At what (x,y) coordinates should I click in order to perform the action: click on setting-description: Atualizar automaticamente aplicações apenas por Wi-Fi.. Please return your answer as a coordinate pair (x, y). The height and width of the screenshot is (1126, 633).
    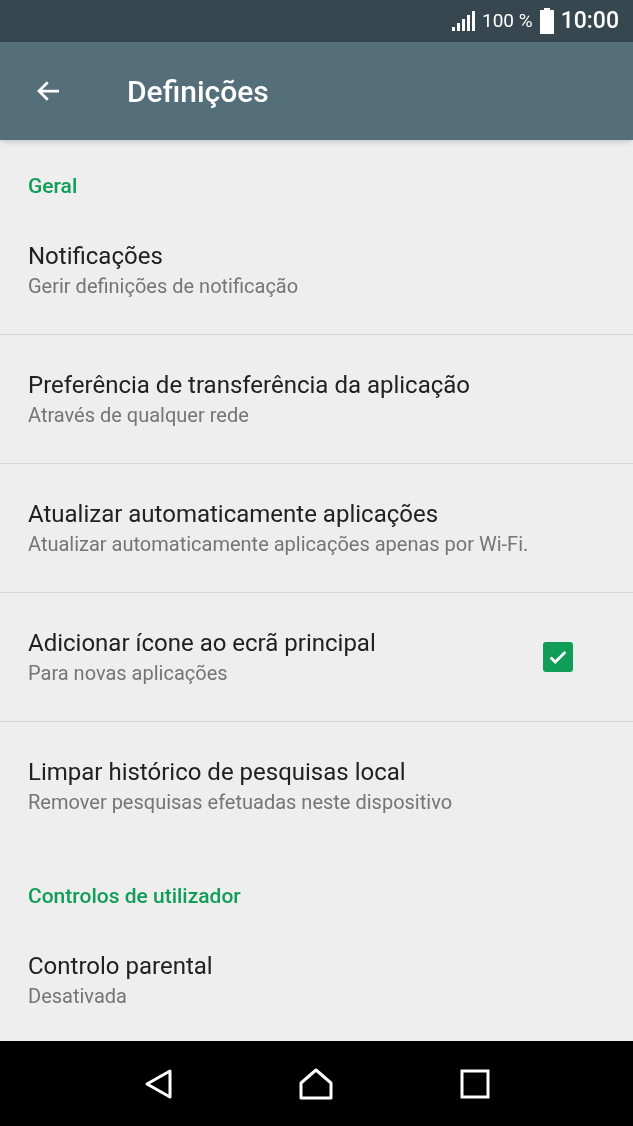
    Looking at the image, I should click on (279, 544).